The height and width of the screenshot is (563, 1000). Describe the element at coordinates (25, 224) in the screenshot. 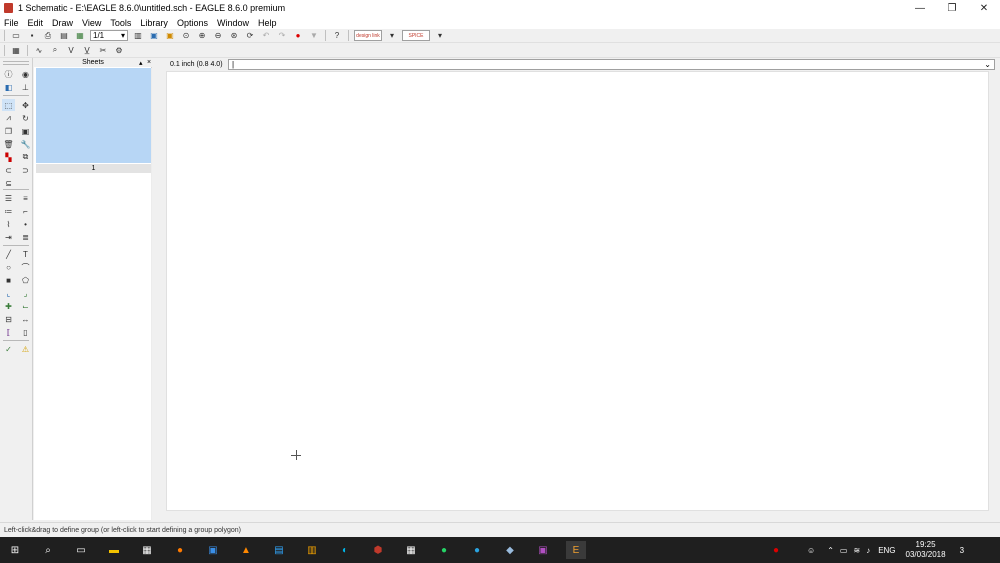

I see `junction-icon: •` at that location.